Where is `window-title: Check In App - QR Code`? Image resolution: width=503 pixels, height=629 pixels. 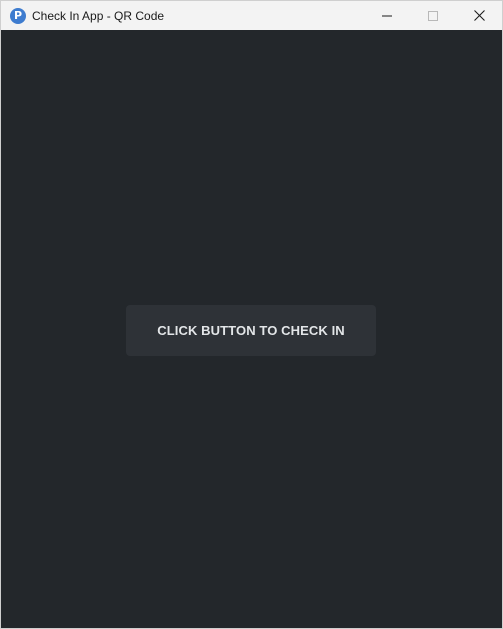 window-title: Check In App - QR Code is located at coordinates (98, 15).